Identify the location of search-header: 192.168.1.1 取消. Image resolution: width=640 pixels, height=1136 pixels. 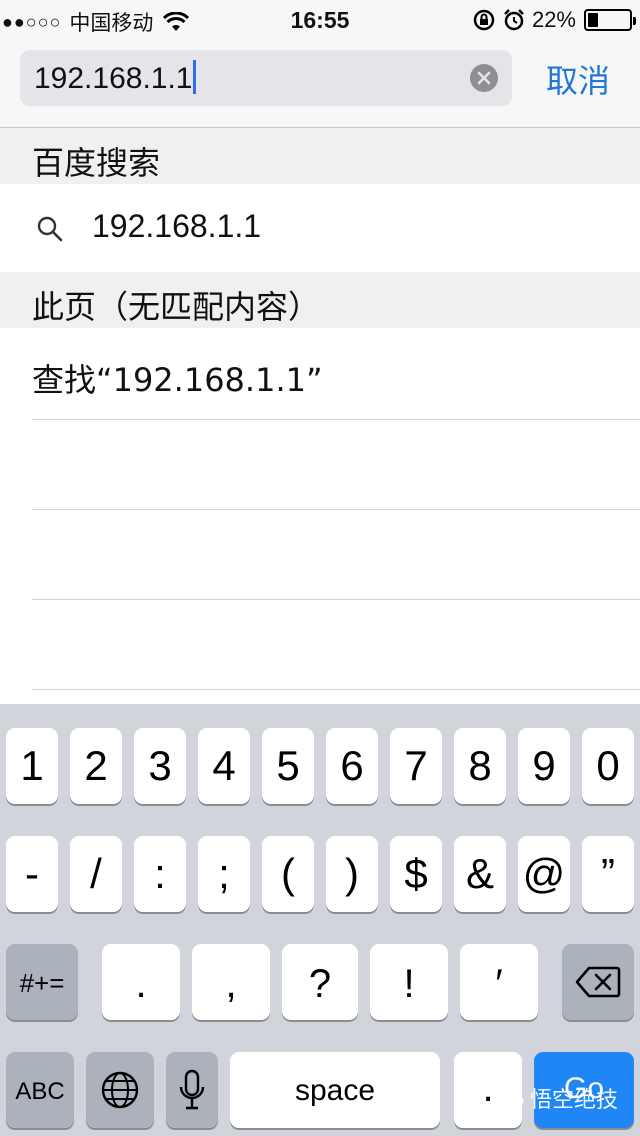
(320, 84).